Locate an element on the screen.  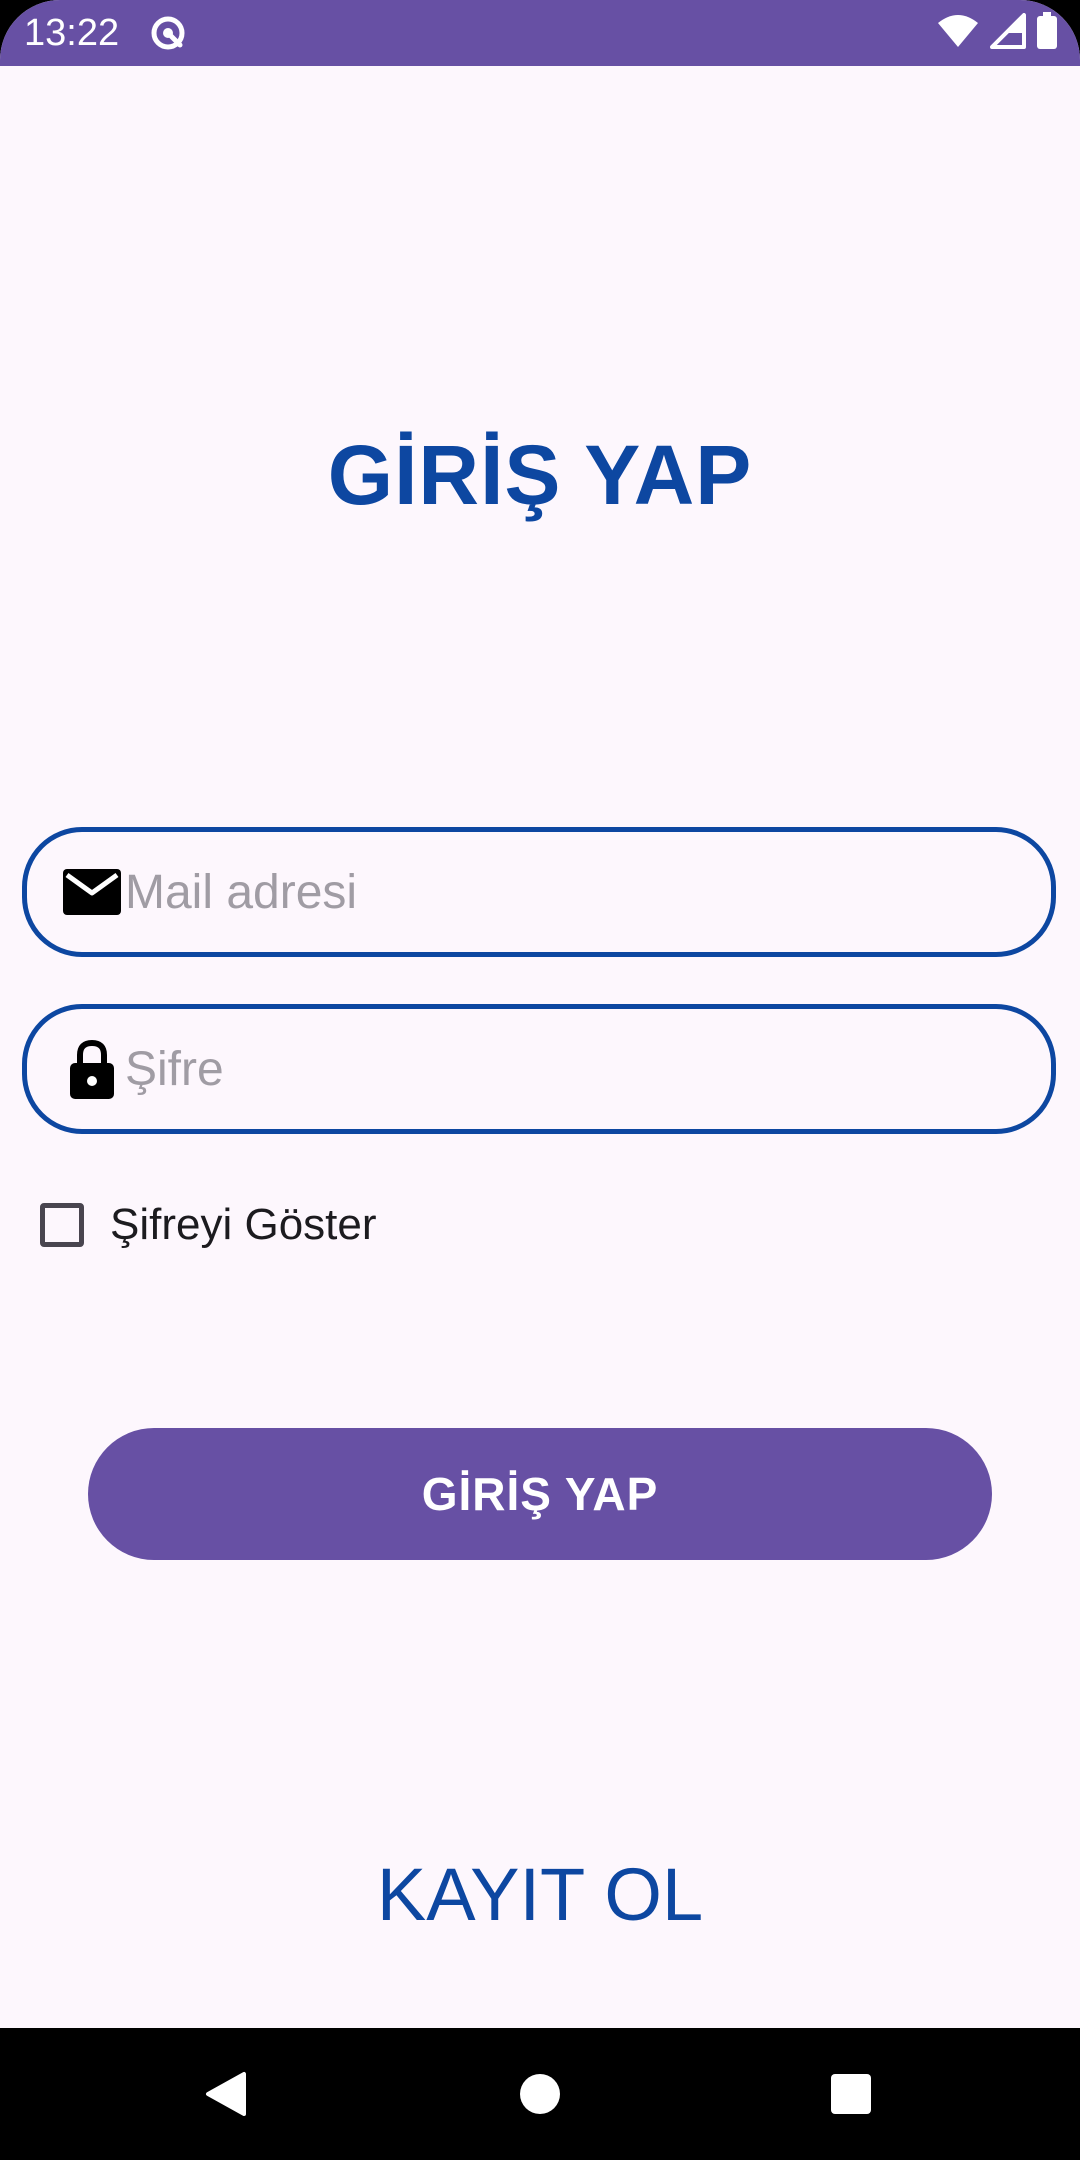
status-time: 13:22 is located at coordinates (72, 33).